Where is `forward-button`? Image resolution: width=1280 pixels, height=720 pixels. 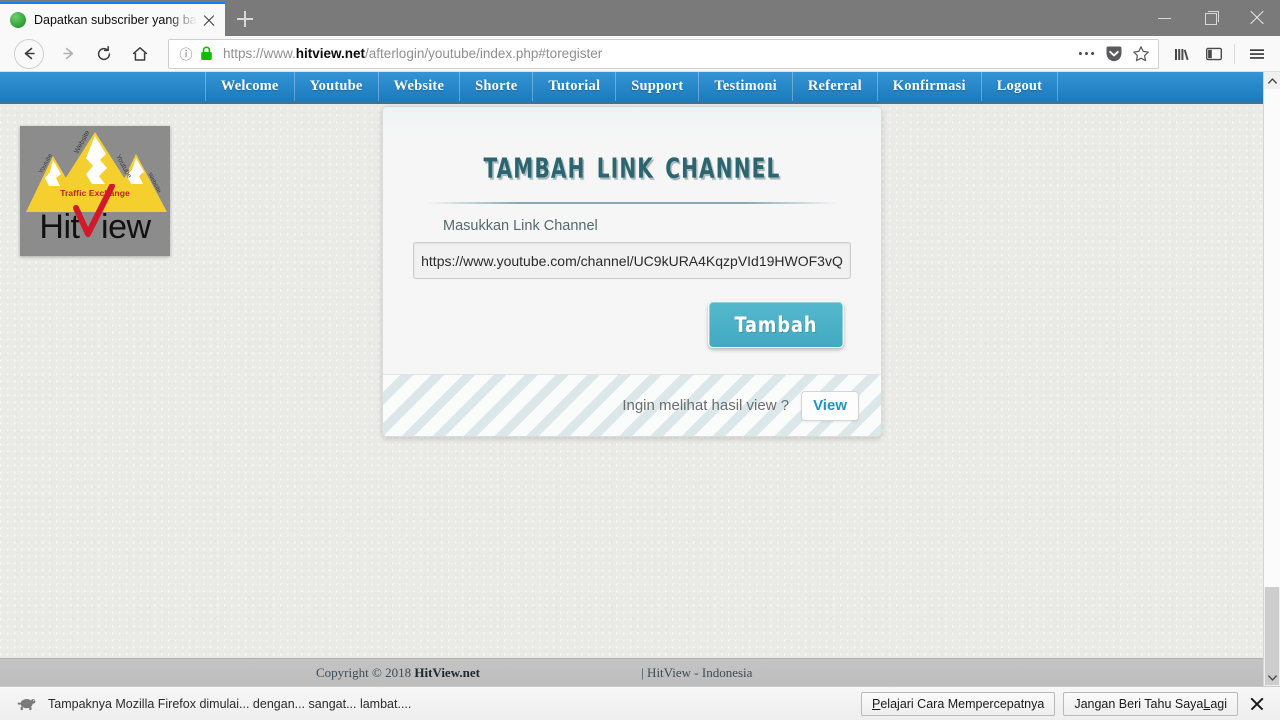
forward-button is located at coordinates (68, 54).